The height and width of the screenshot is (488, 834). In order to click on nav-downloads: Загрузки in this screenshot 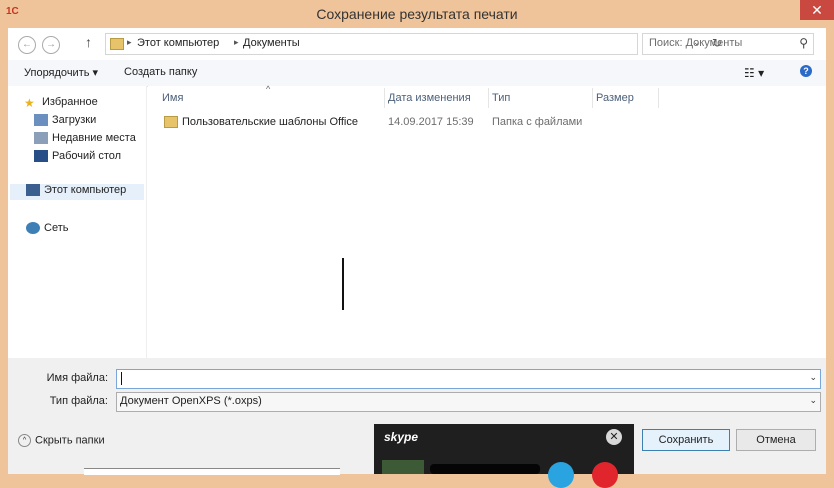, I will do `click(65, 122)`.